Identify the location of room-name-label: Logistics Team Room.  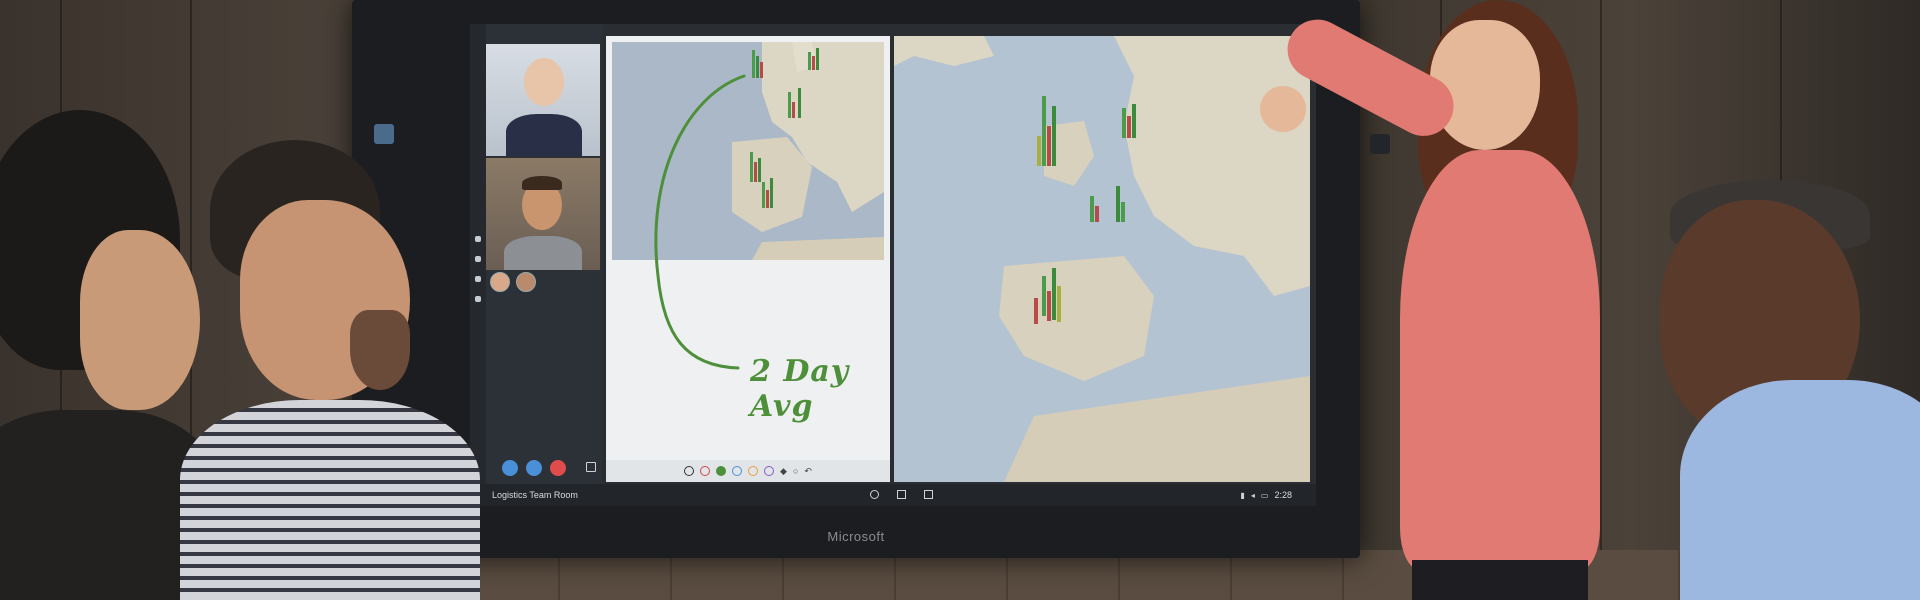
(535, 495).